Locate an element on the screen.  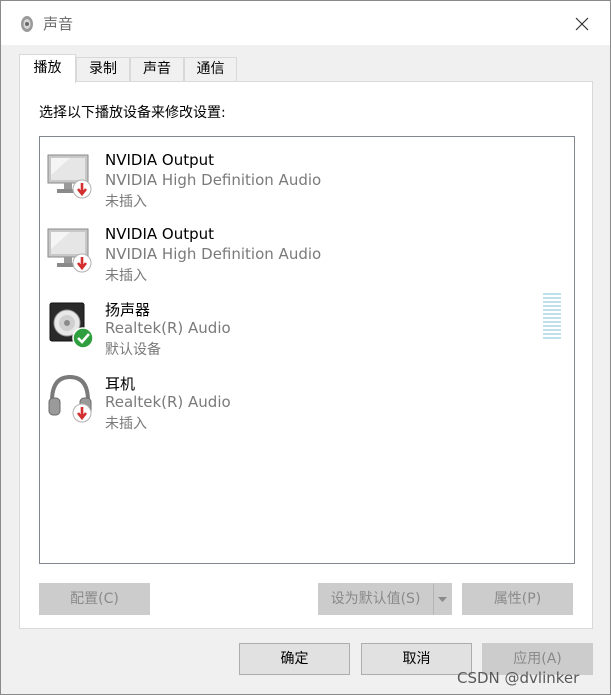
volume-level-meter is located at coordinates (552, 318).